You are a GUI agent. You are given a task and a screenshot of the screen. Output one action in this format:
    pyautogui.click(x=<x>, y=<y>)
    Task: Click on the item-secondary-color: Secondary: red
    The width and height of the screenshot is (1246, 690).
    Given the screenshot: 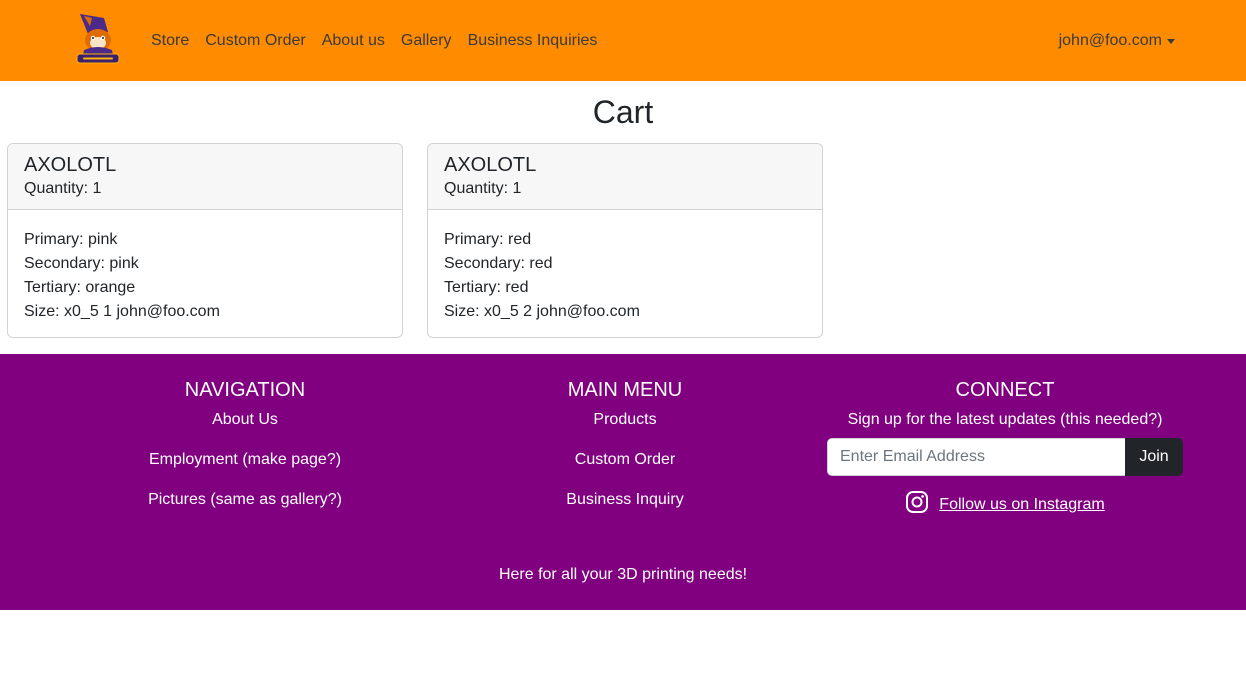 What is the action you would take?
    pyautogui.click(x=498, y=263)
    